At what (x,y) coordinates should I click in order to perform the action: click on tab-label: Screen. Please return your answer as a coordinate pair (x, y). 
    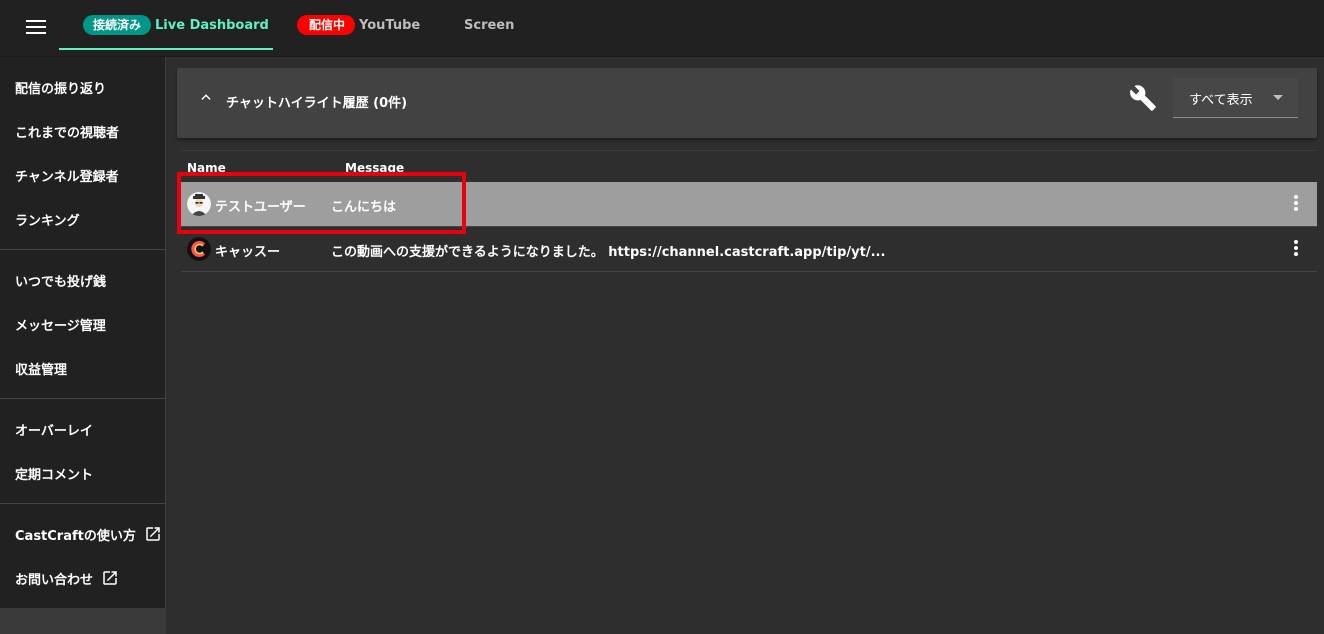
    Looking at the image, I should click on (489, 25).